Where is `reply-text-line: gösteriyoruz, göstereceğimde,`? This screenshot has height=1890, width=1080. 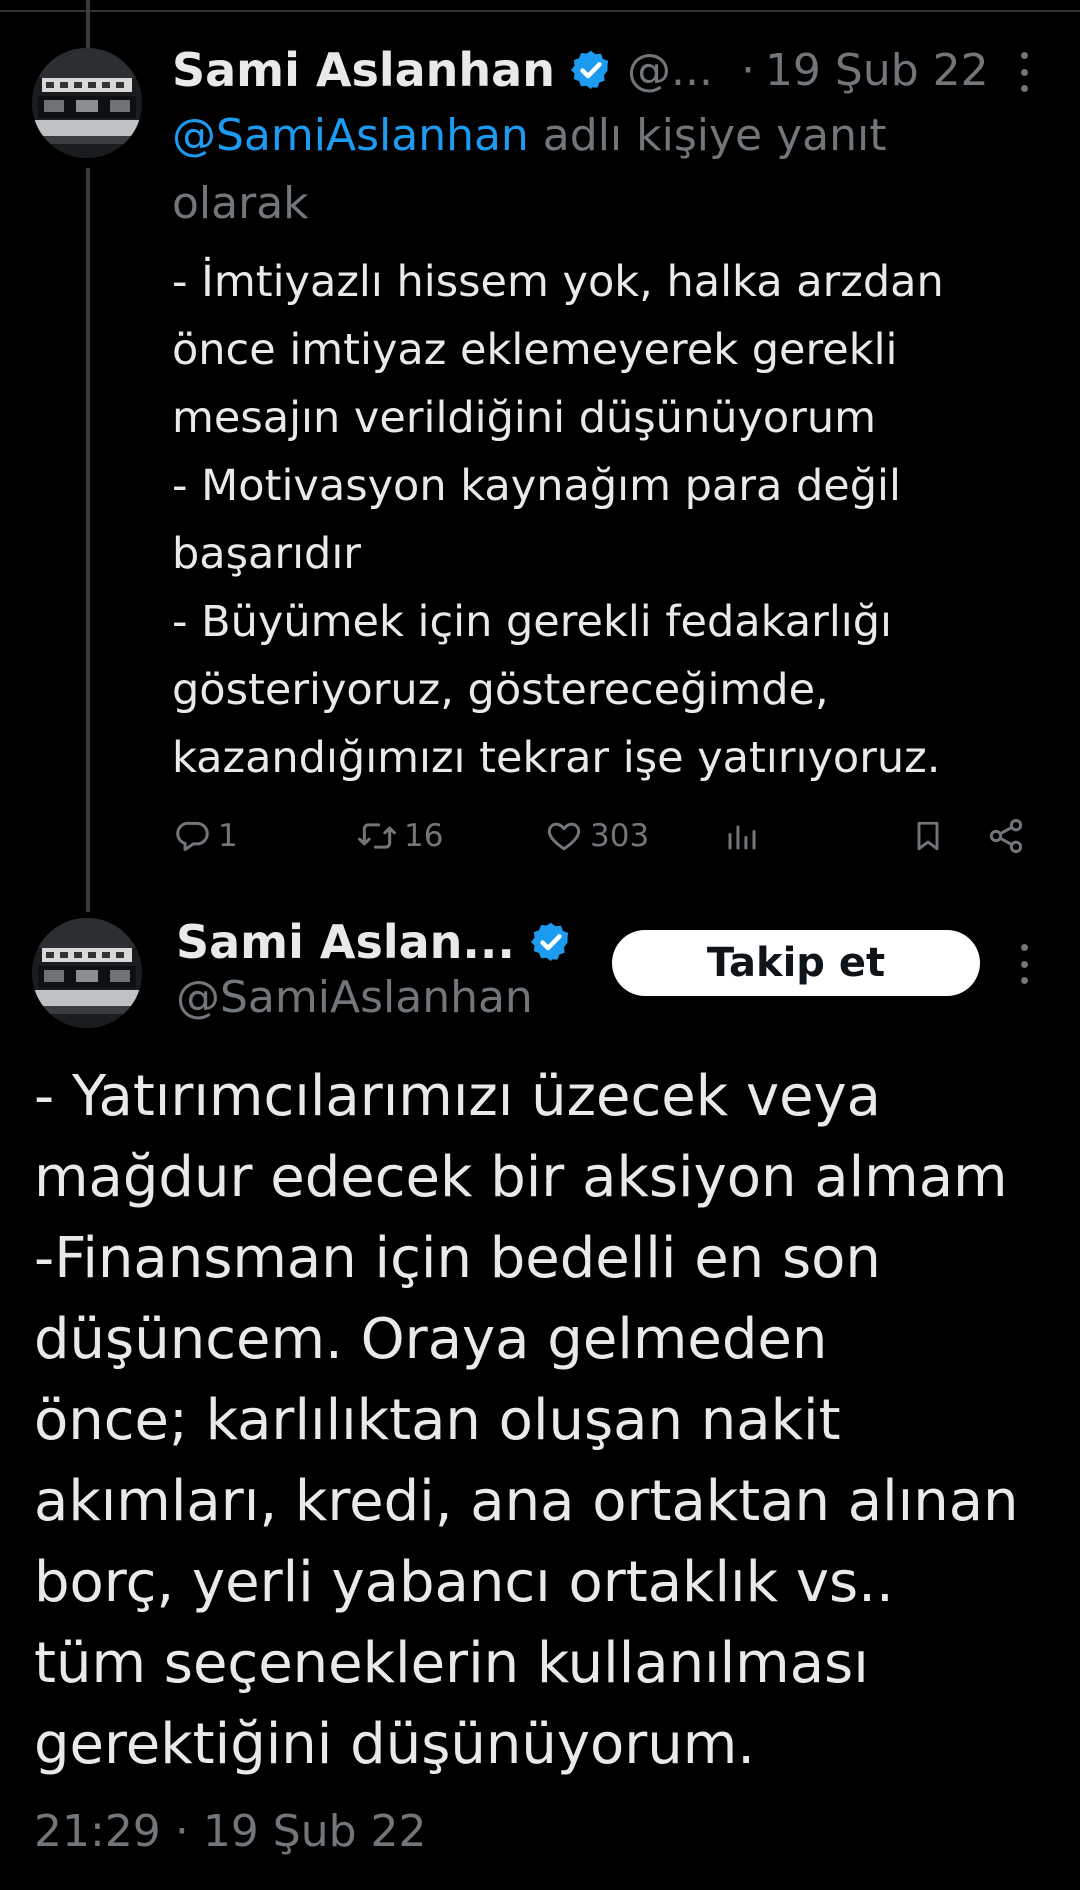
reply-text-line: gösteriyoruz, göstereceğimde, is located at coordinates (500, 690).